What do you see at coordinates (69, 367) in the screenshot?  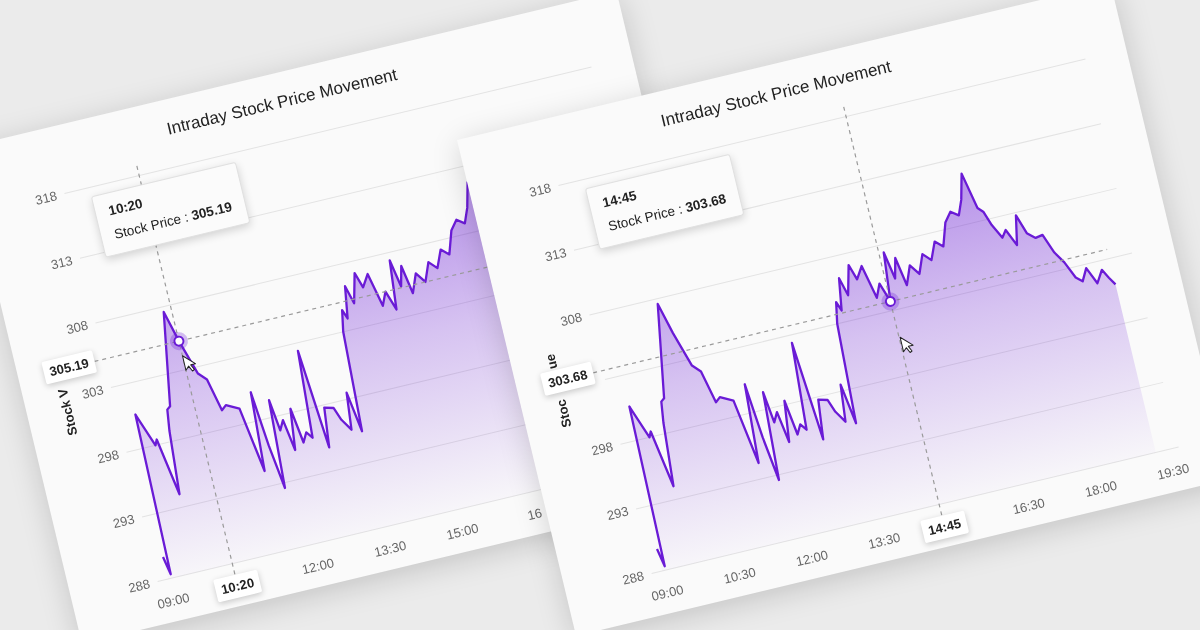 I see `crosshair-value-label: 305.19` at bounding box center [69, 367].